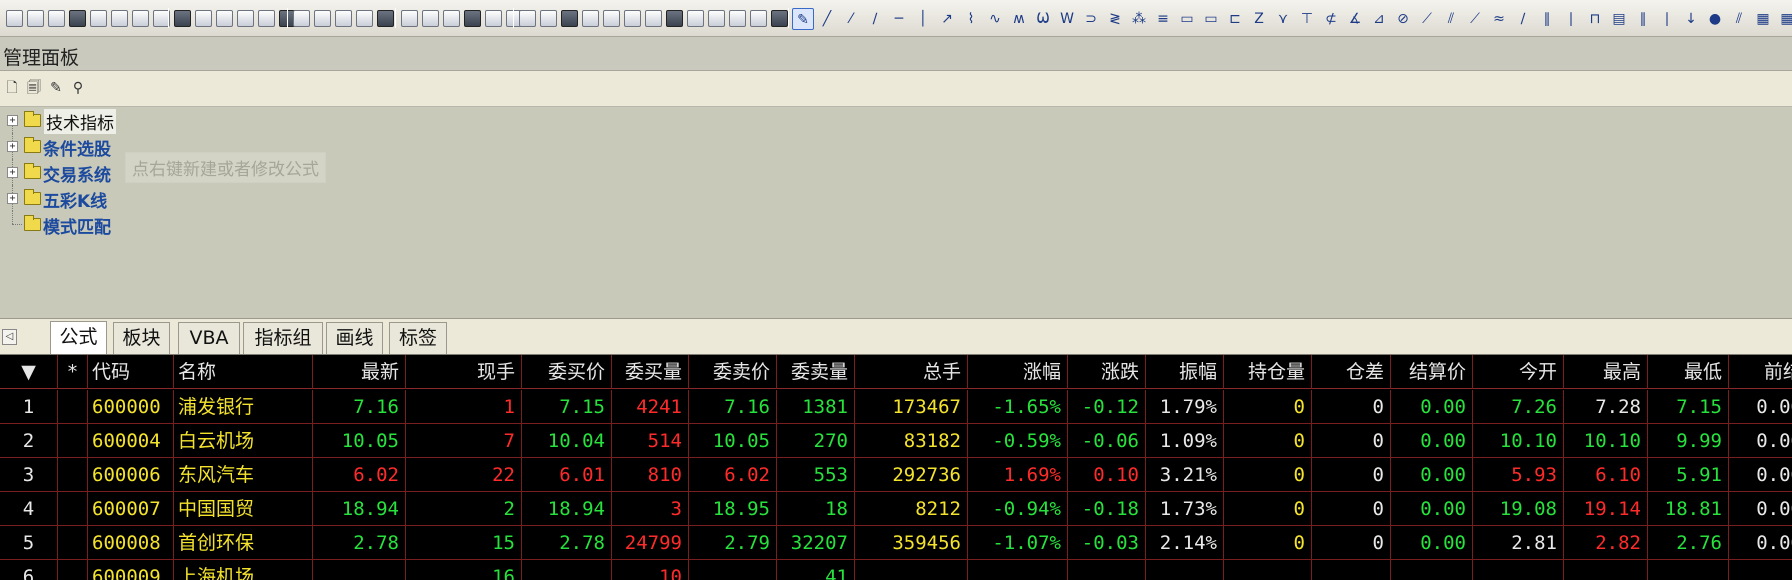 The height and width of the screenshot is (580, 1792). What do you see at coordinates (1606, 372) in the screenshot?
I see `column-header: 最高` at bounding box center [1606, 372].